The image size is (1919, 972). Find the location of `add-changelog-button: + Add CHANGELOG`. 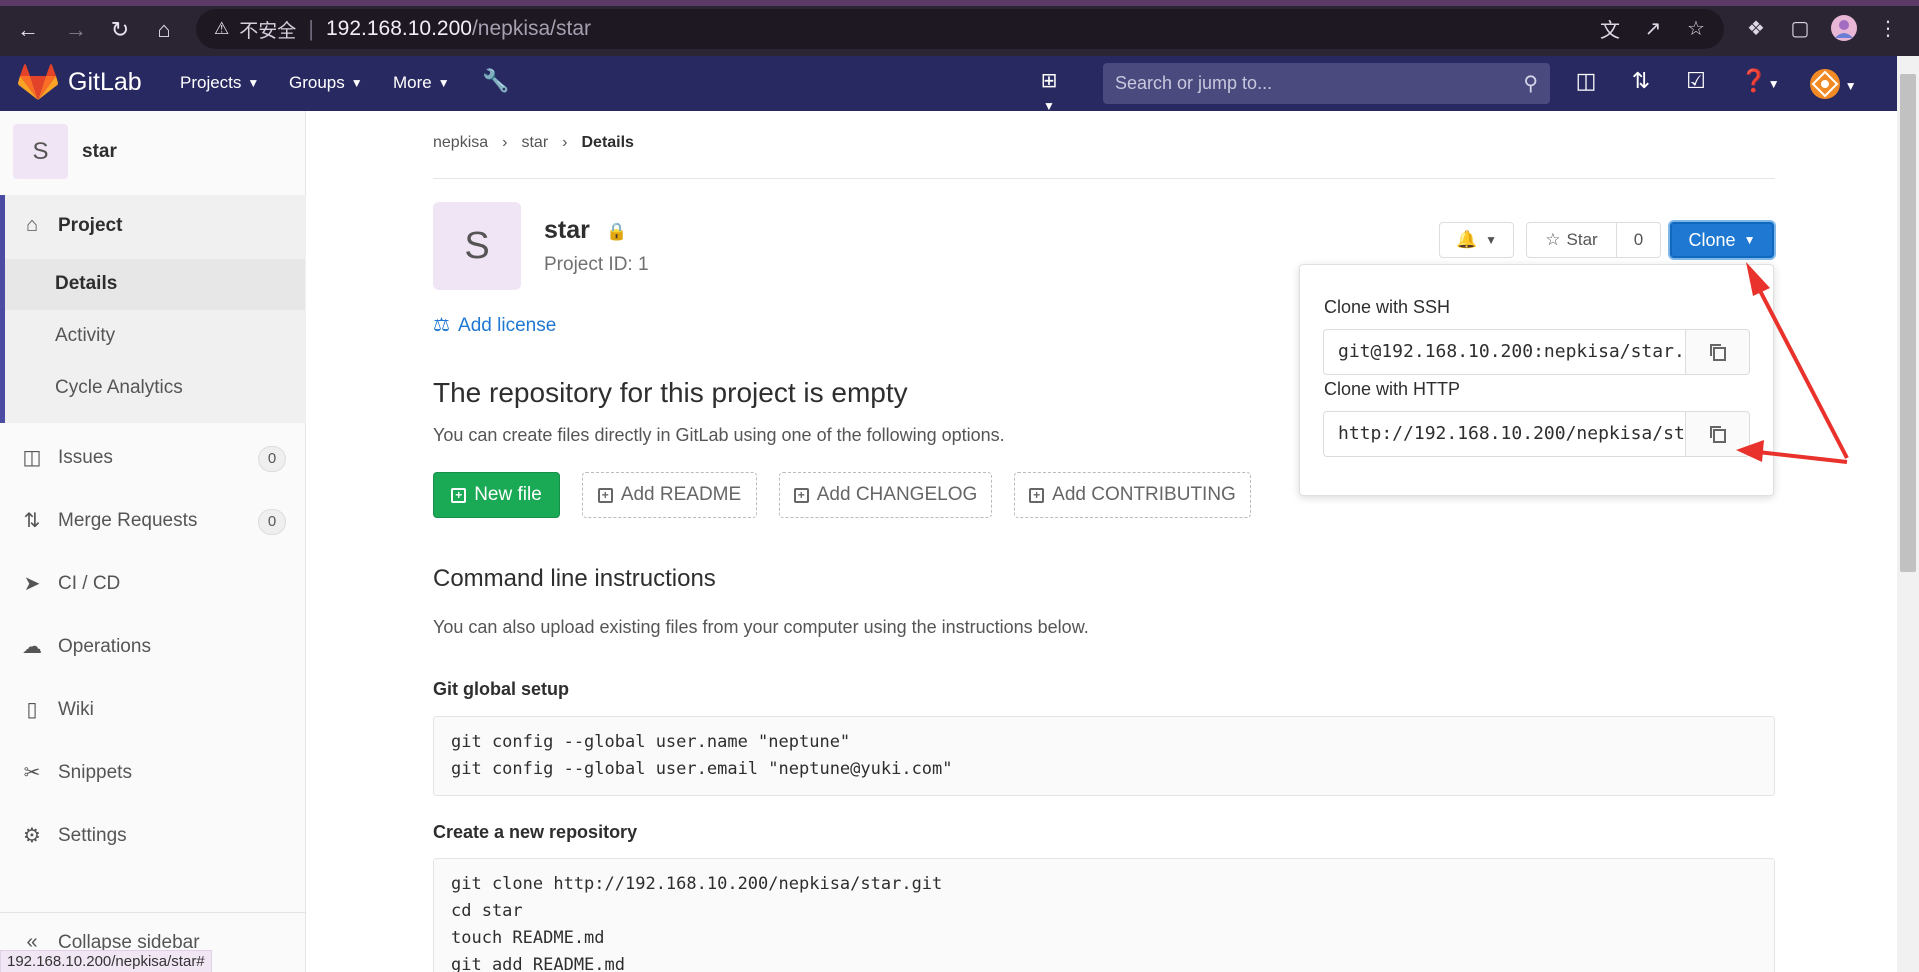

add-changelog-button: + Add CHANGELOG is located at coordinates (885, 495).